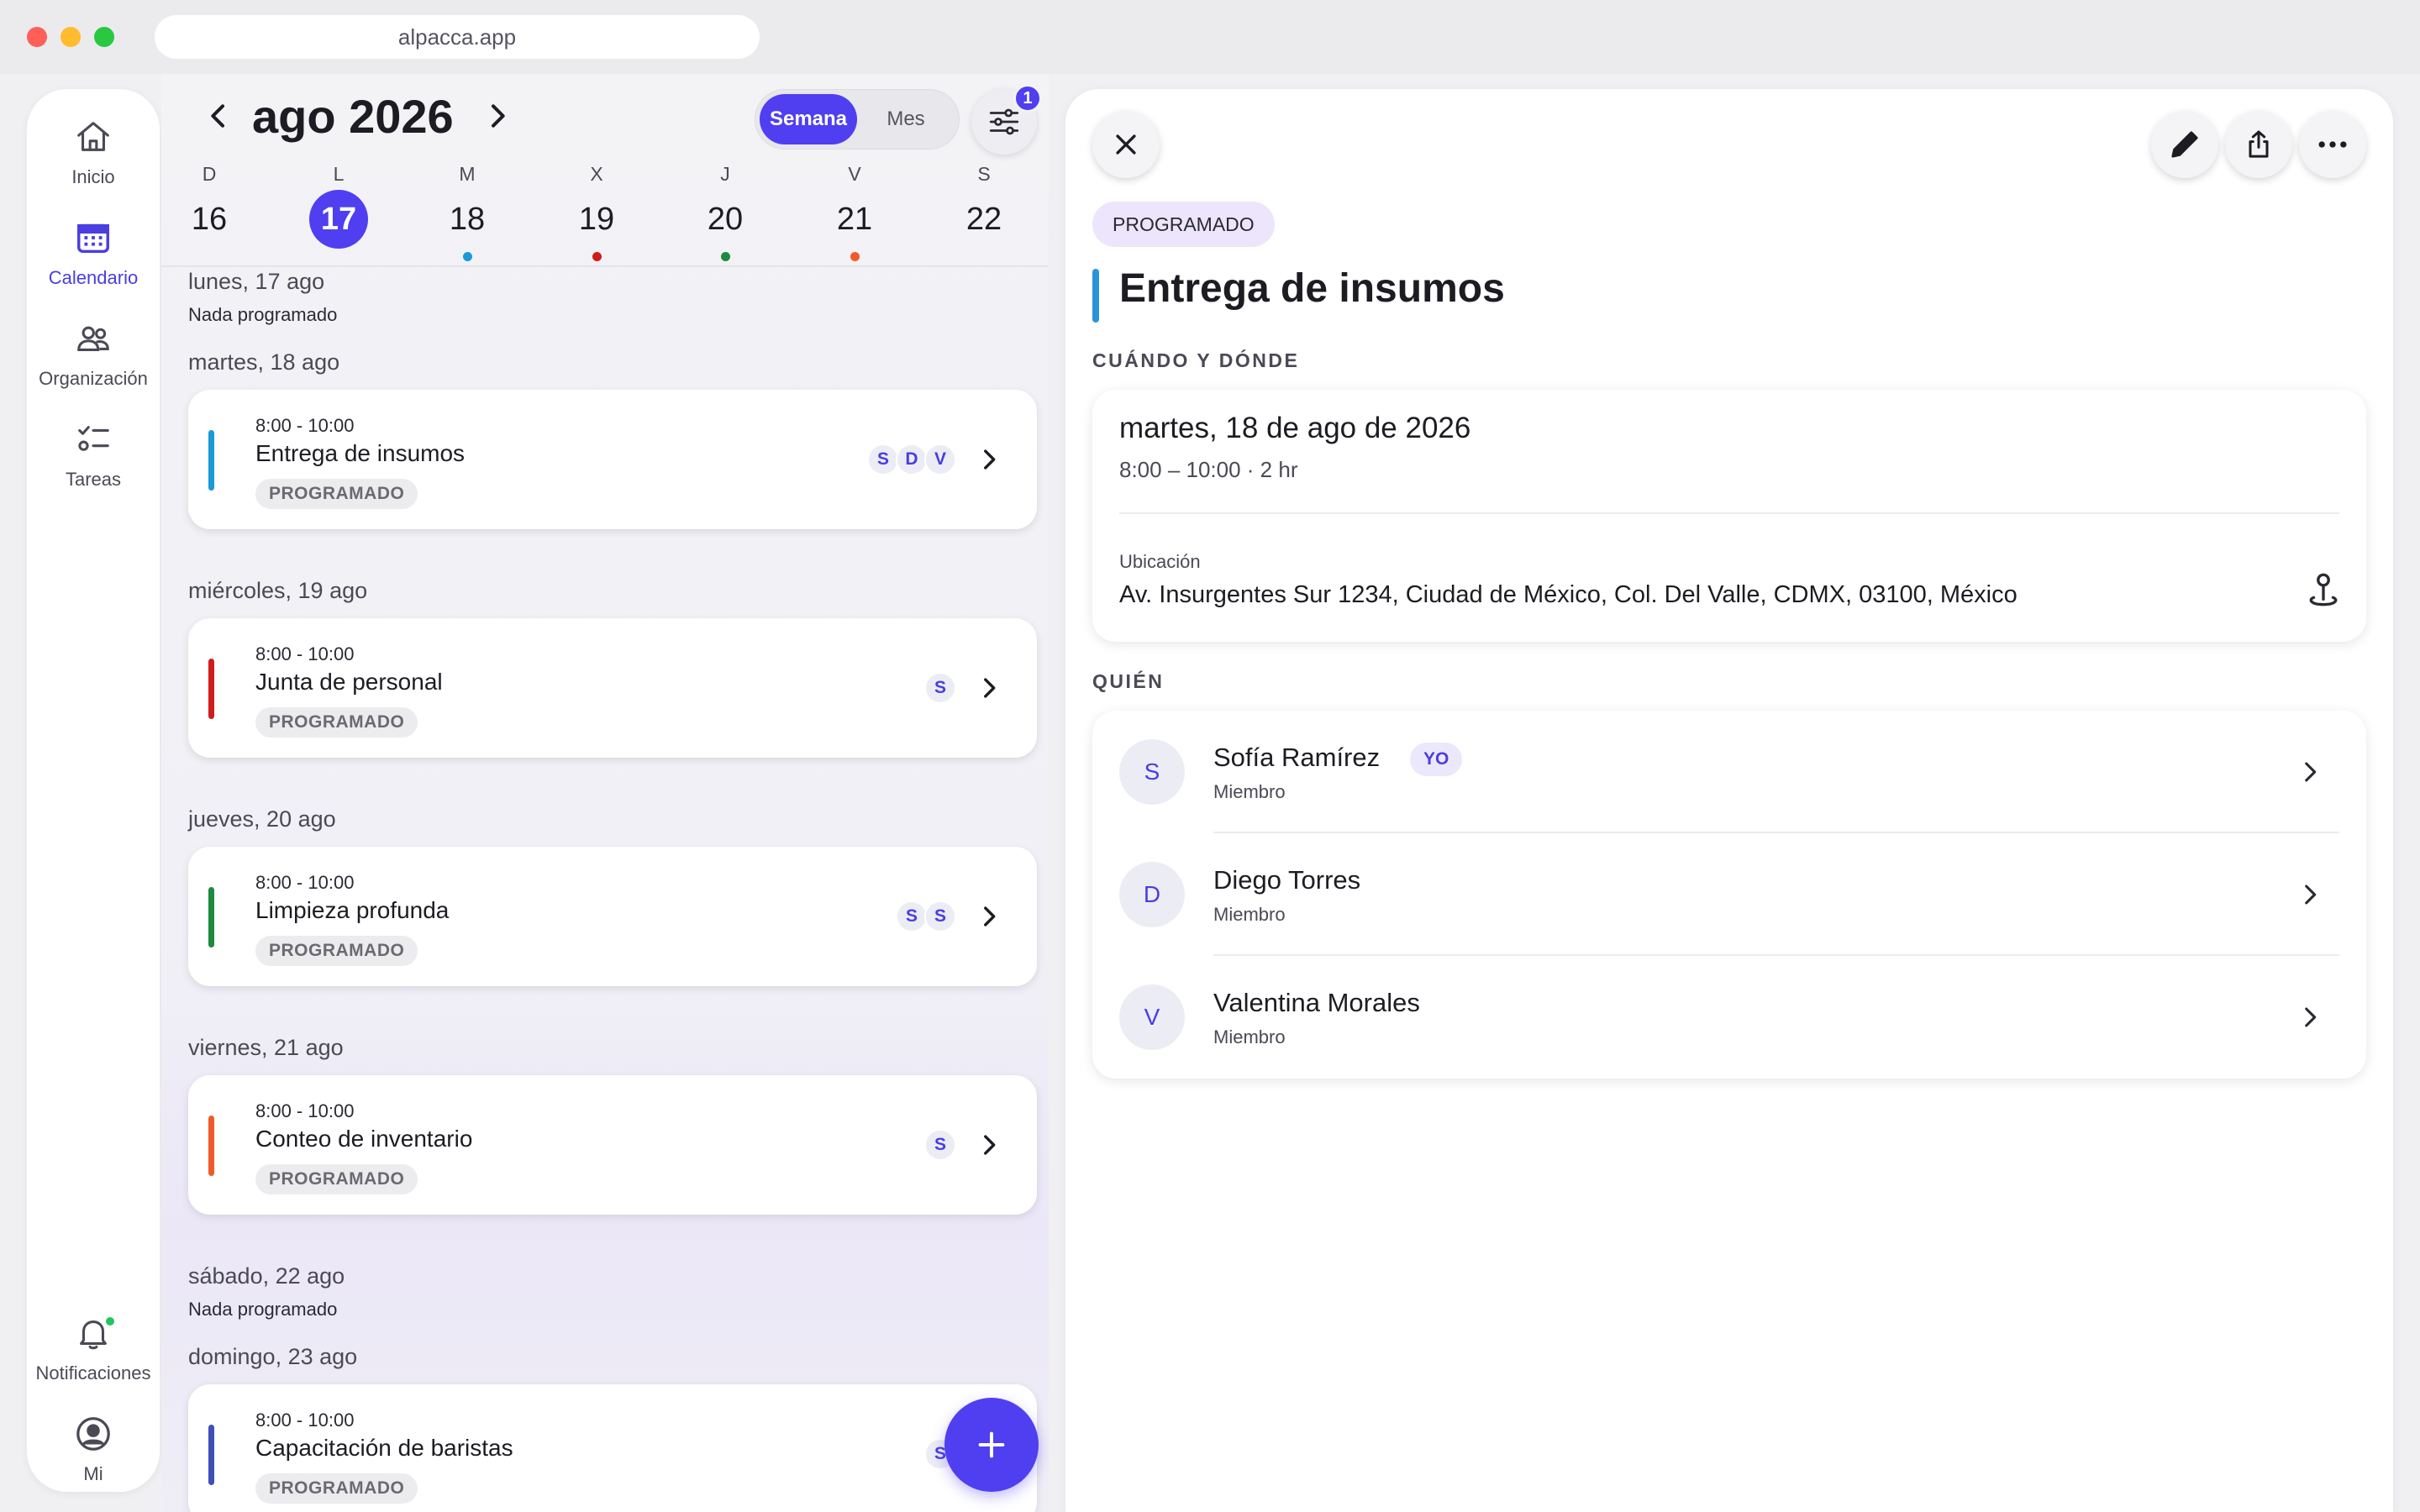 The width and height of the screenshot is (2420, 1512). What do you see at coordinates (209, 212) in the screenshot?
I see `day-column: D 16` at bounding box center [209, 212].